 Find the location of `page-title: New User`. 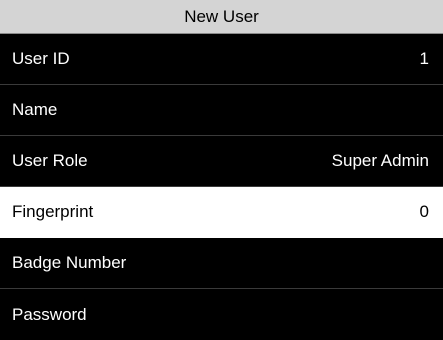

page-title: New User is located at coordinates (221, 16).